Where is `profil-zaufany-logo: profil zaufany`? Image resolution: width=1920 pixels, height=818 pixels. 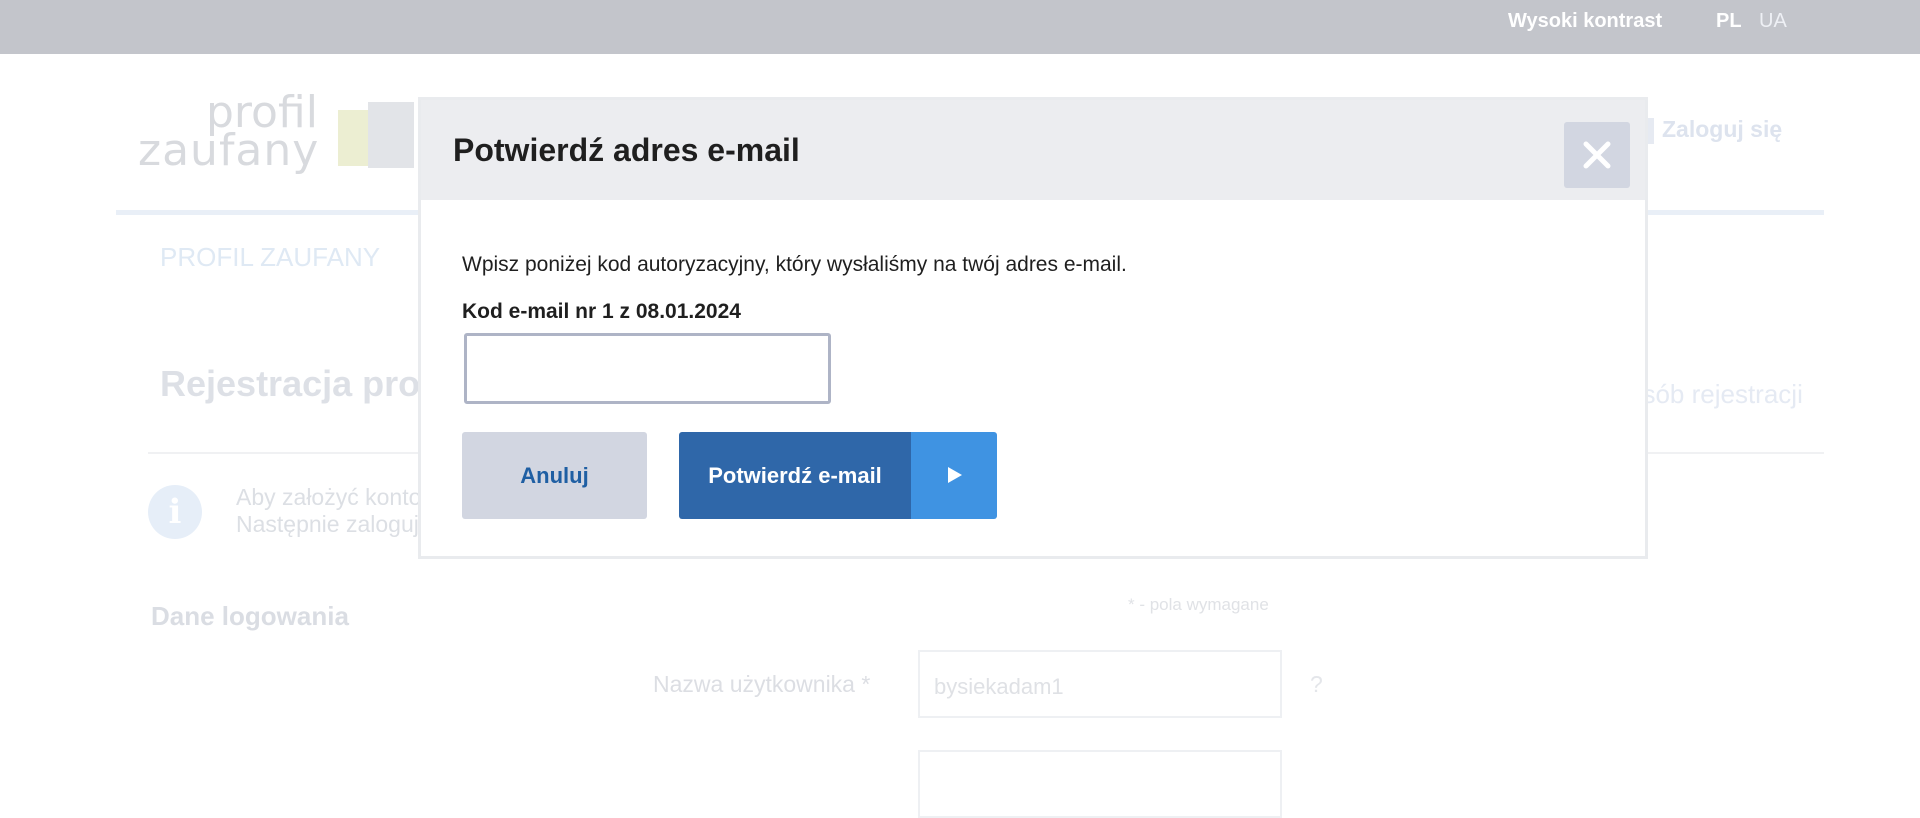
profil-zaufany-logo: profil zaufany is located at coordinates (253, 141).